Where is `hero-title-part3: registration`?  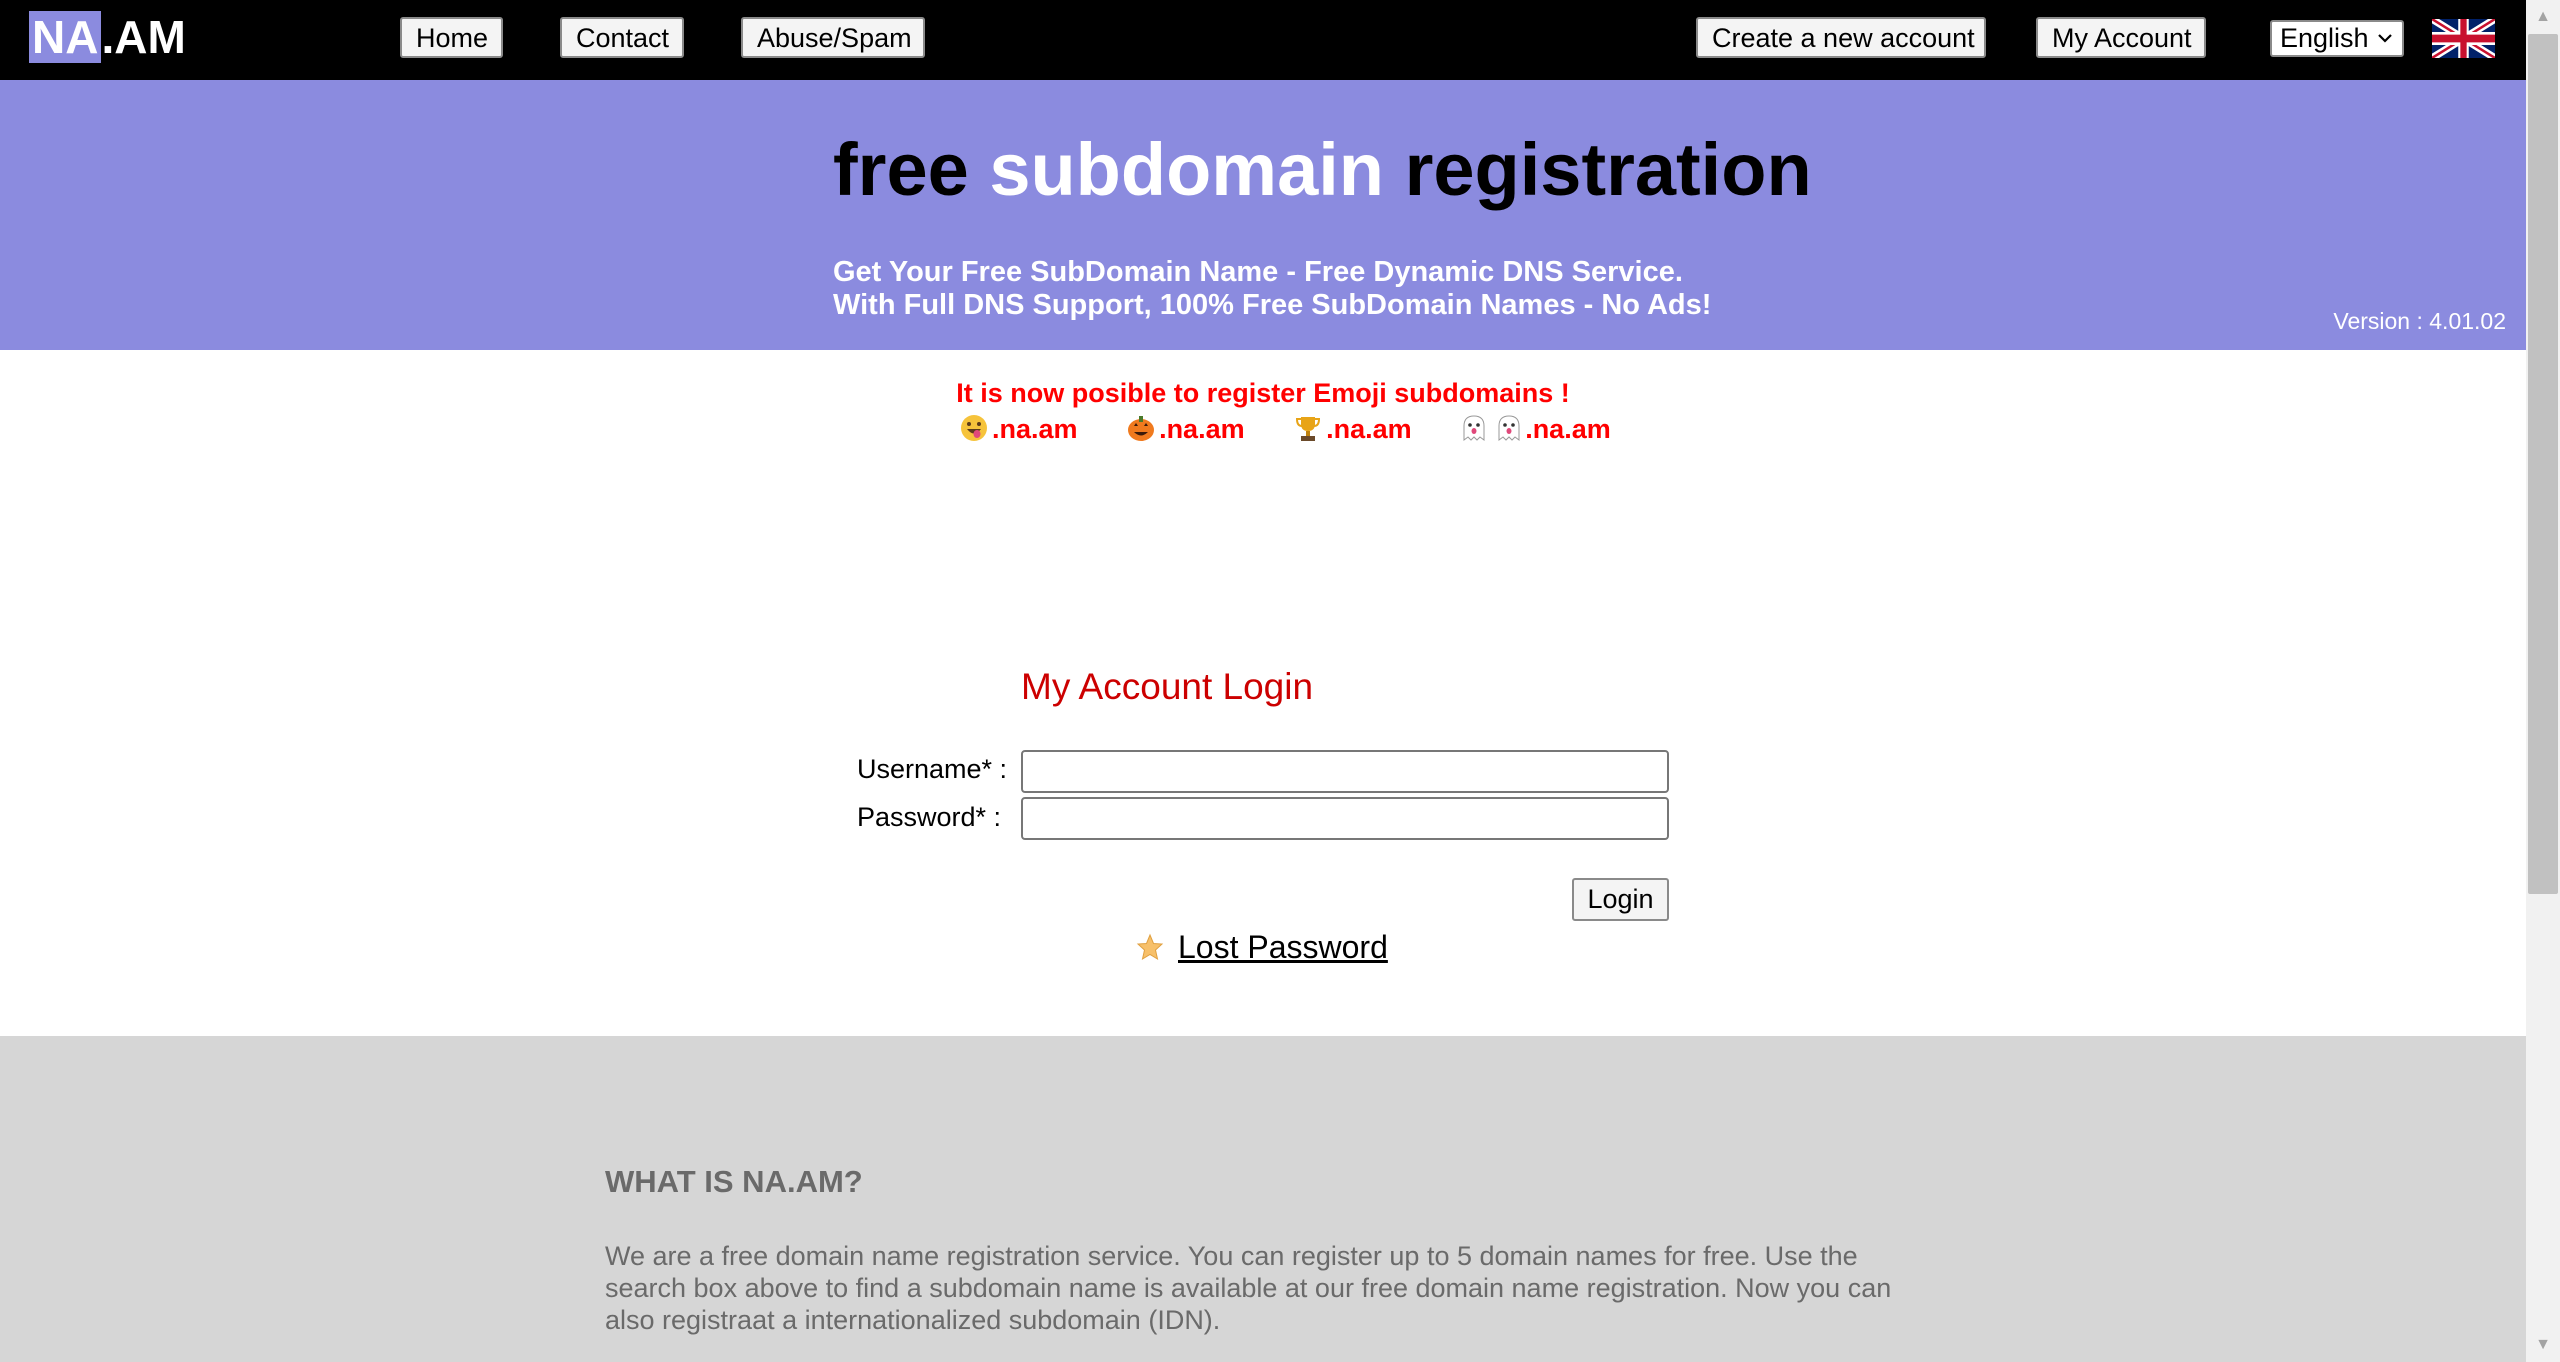
hero-title-part3: registration is located at coordinates (1608, 169).